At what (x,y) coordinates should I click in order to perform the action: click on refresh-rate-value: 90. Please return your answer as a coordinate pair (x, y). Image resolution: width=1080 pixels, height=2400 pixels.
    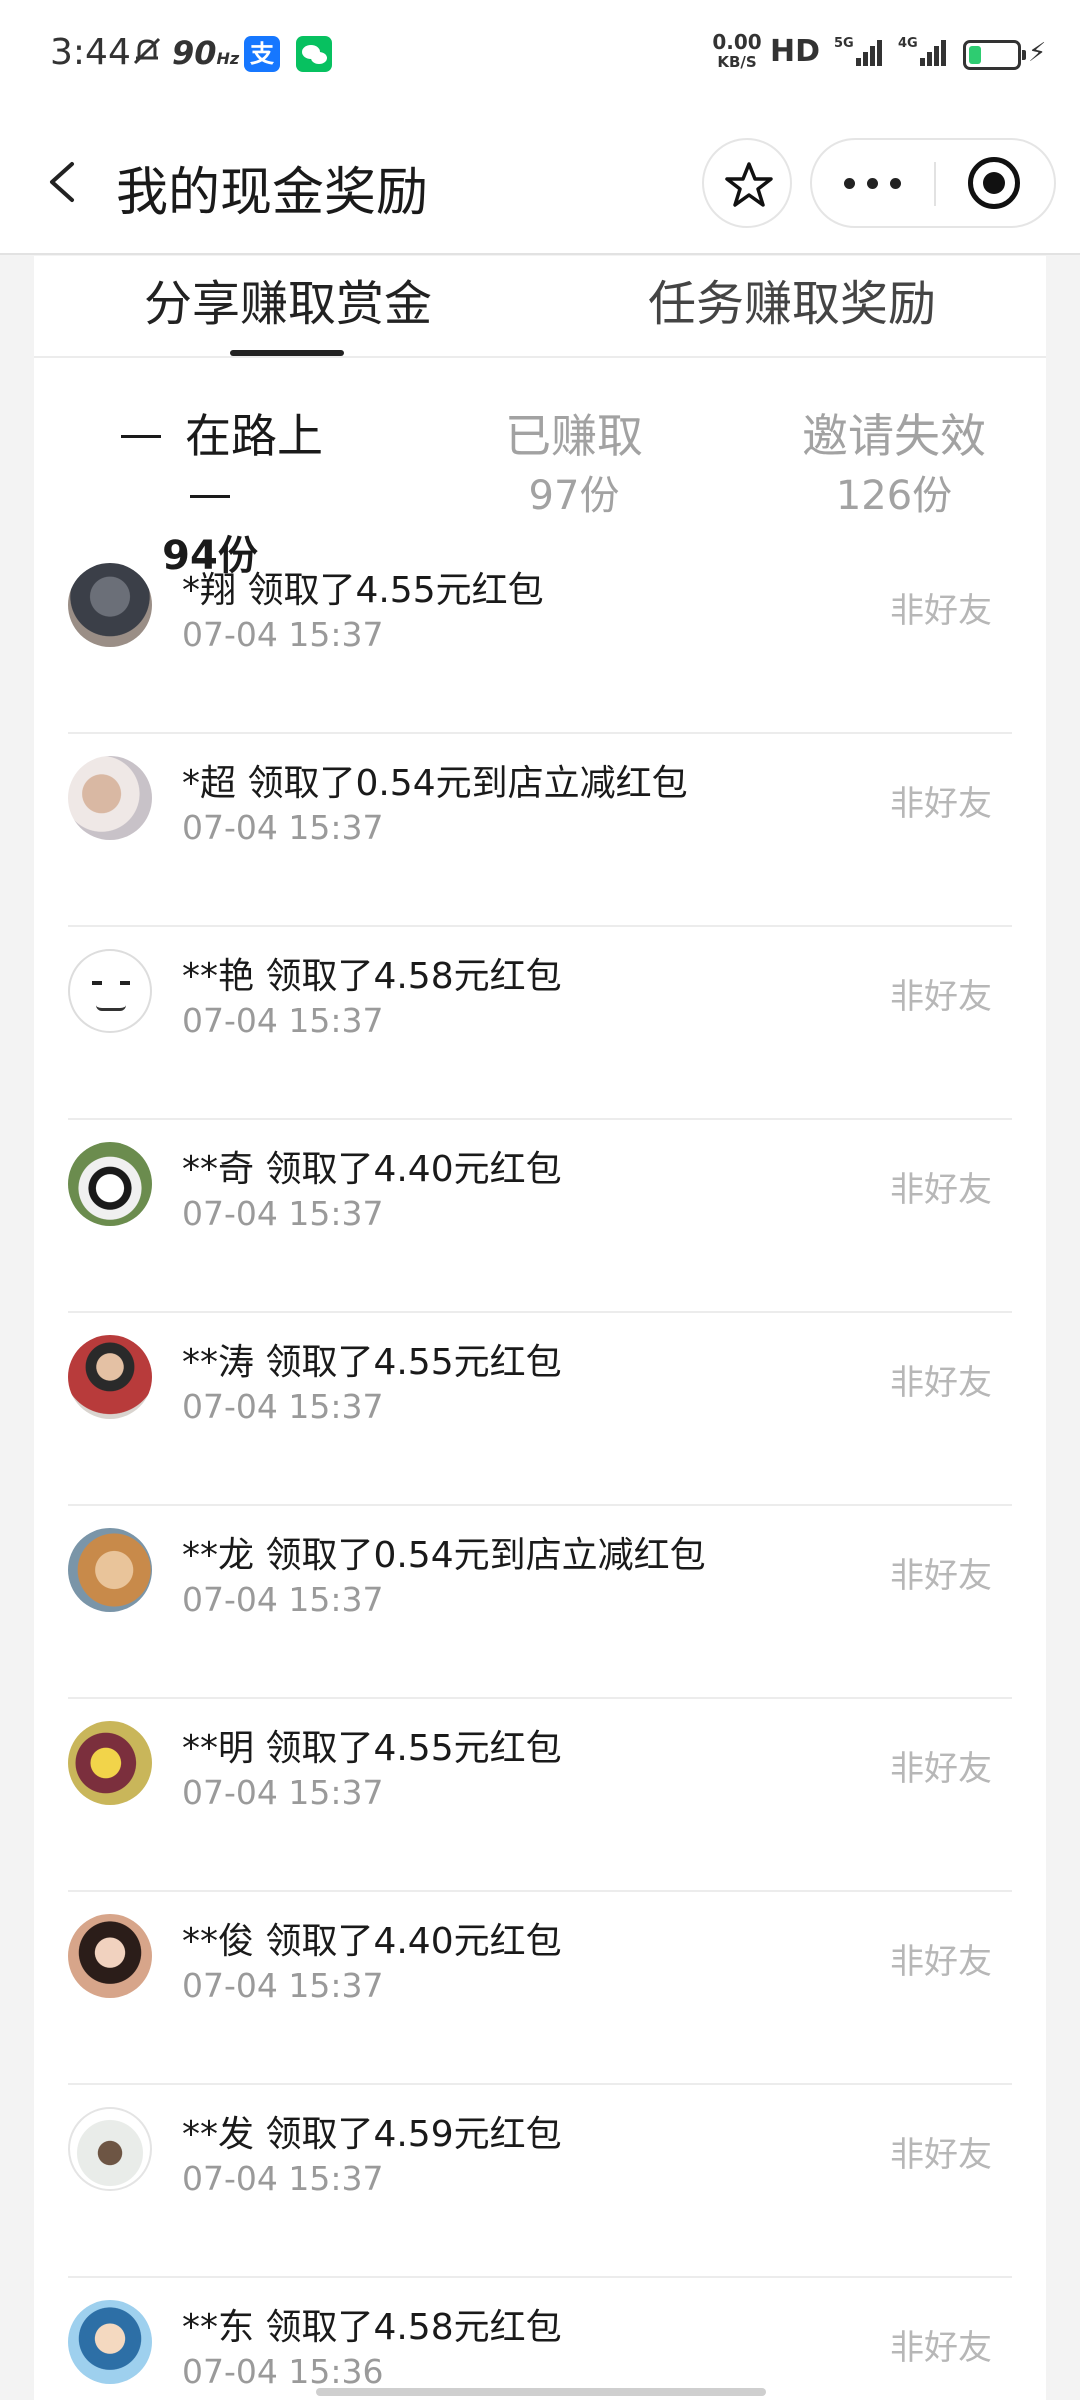
    Looking at the image, I should click on (194, 53).